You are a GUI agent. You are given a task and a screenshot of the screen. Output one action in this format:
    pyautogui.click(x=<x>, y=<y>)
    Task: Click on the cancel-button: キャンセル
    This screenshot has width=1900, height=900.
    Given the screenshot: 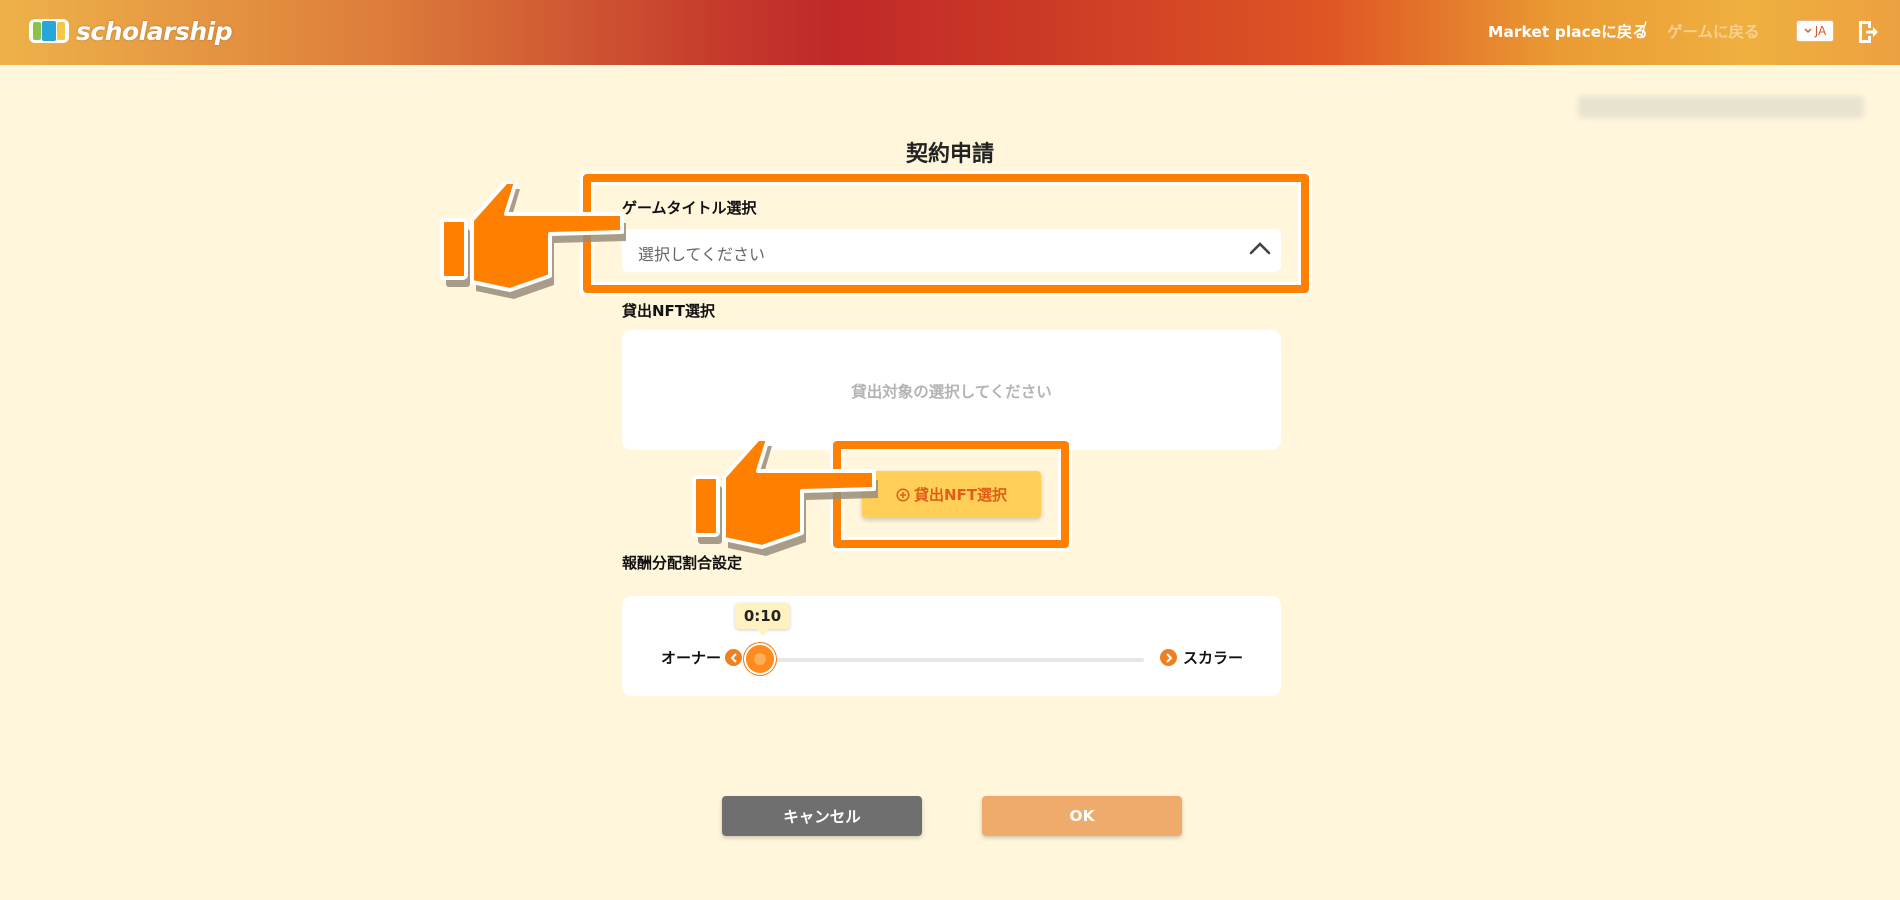 What is the action you would take?
    pyautogui.click(x=822, y=816)
    